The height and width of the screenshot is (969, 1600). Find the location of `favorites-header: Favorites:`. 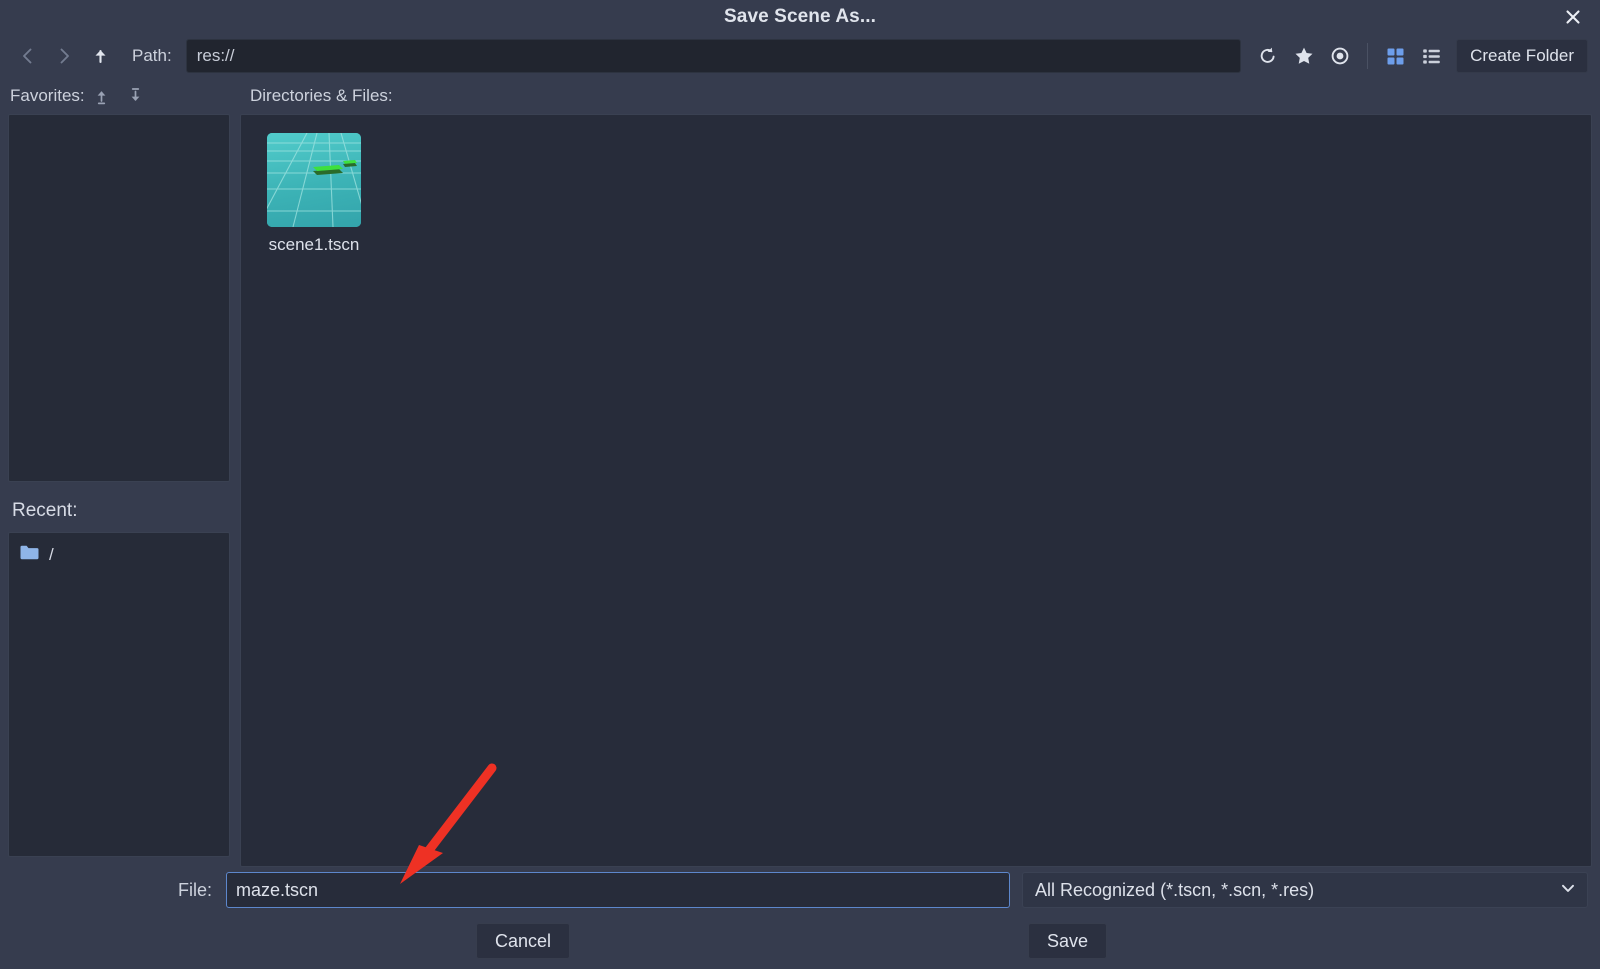

favorites-header: Favorites: is located at coordinates (123, 96).